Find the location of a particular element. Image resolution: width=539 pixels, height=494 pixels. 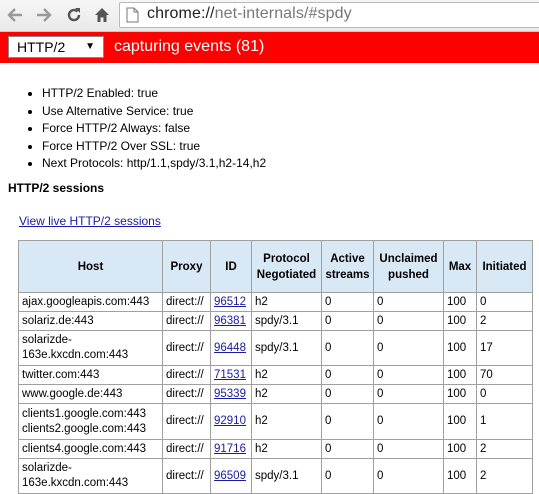

session-id-link: 92910 is located at coordinates (230, 421).